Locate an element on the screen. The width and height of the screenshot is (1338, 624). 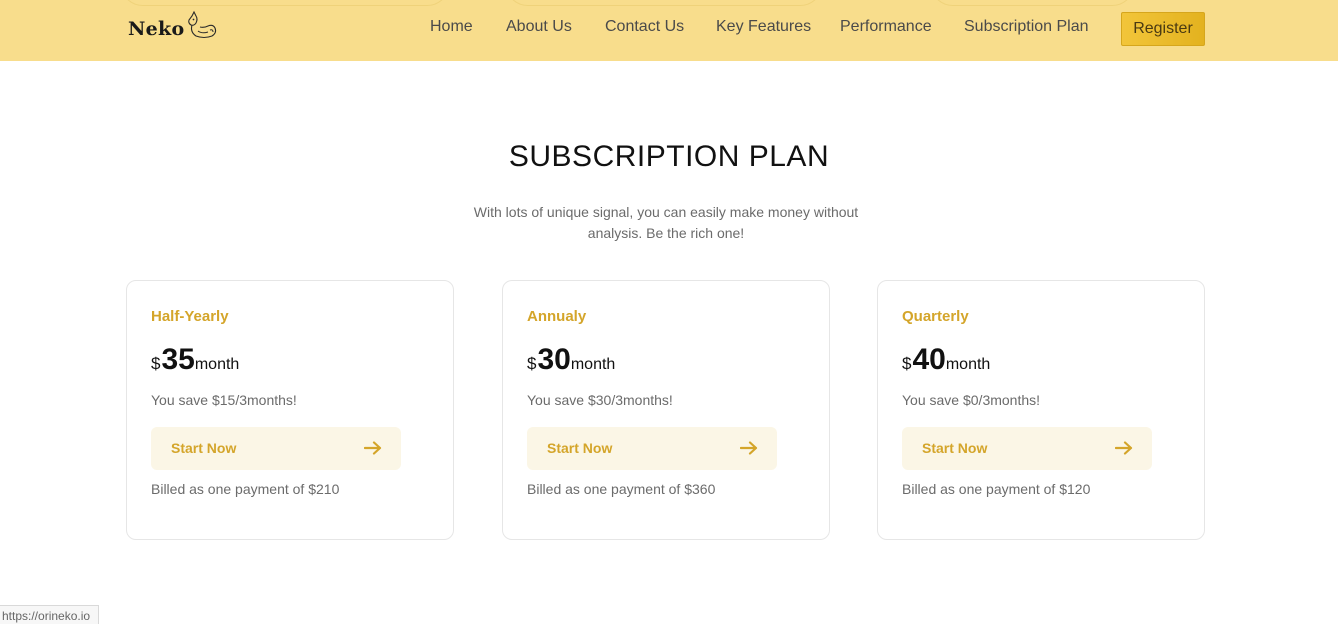
price-amount: 40 is located at coordinates (929, 359).